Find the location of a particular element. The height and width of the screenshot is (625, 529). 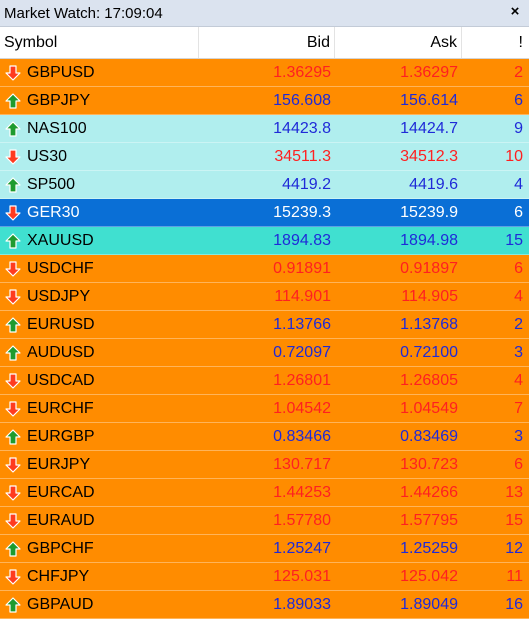

symbol-label: EURUSD is located at coordinates (61, 324).